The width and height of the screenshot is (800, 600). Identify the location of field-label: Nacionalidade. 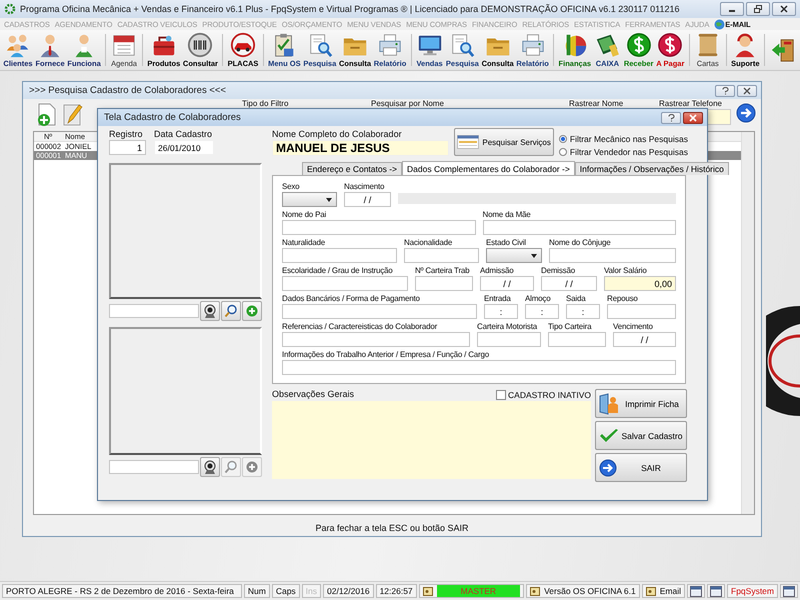
(429, 242).